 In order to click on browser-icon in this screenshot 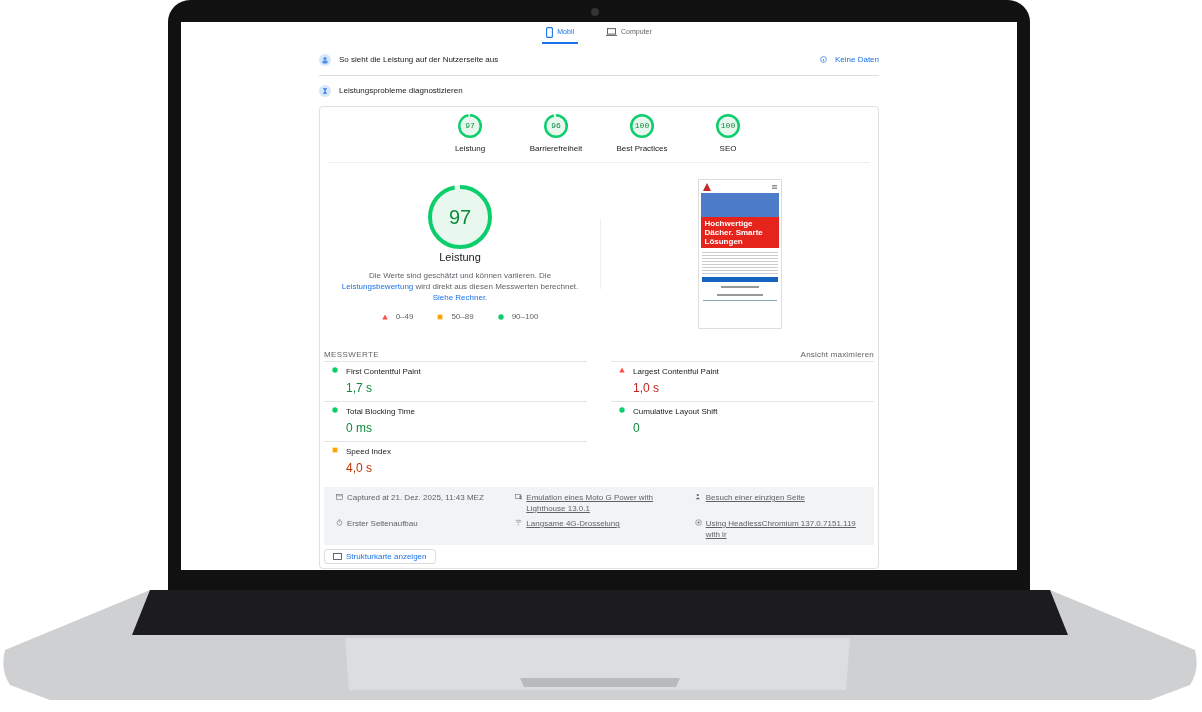, I will do `click(698, 522)`.